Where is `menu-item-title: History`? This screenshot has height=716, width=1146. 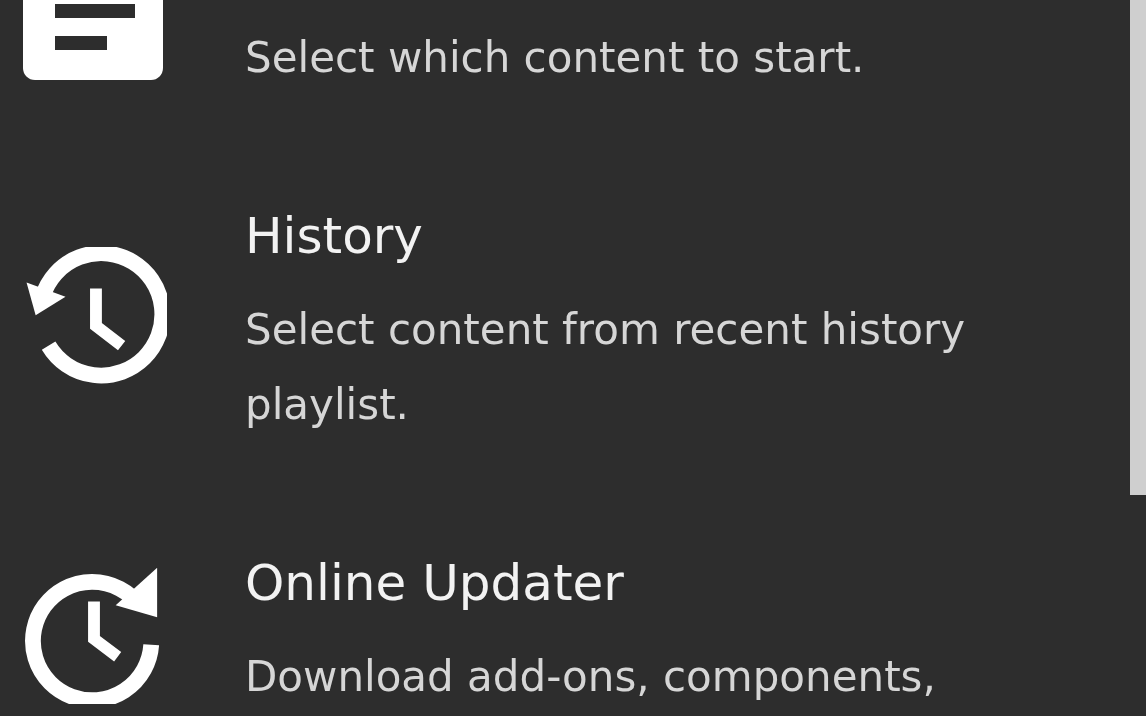 menu-item-title: History is located at coordinates (645, 236).